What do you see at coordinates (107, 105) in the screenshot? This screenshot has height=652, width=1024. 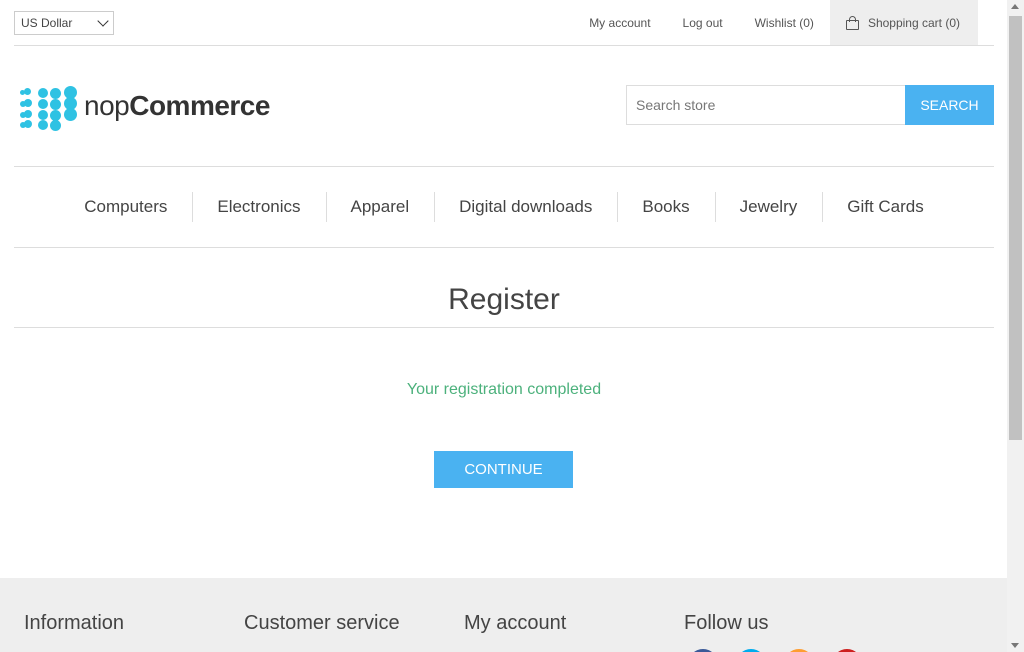 I see `logo-text-prefix: nop` at bounding box center [107, 105].